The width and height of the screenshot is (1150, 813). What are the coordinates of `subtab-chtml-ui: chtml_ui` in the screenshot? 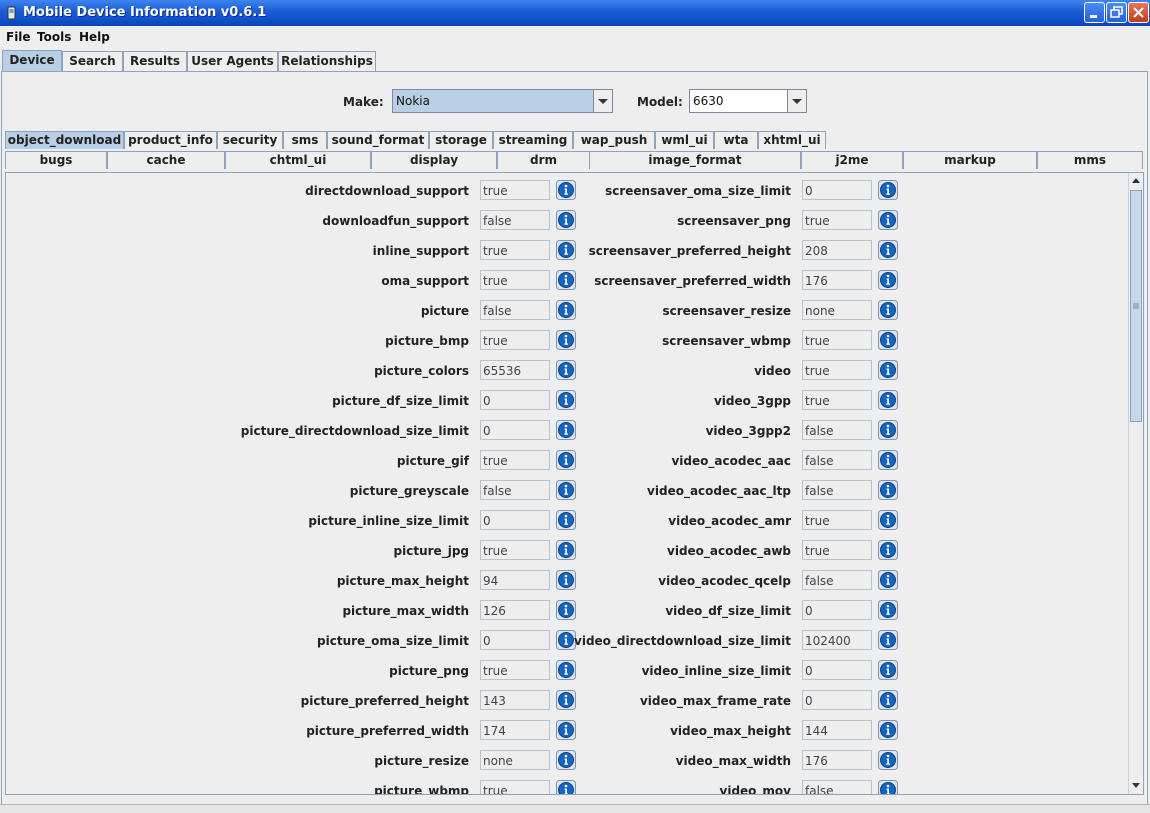 It's located at (298, 160).